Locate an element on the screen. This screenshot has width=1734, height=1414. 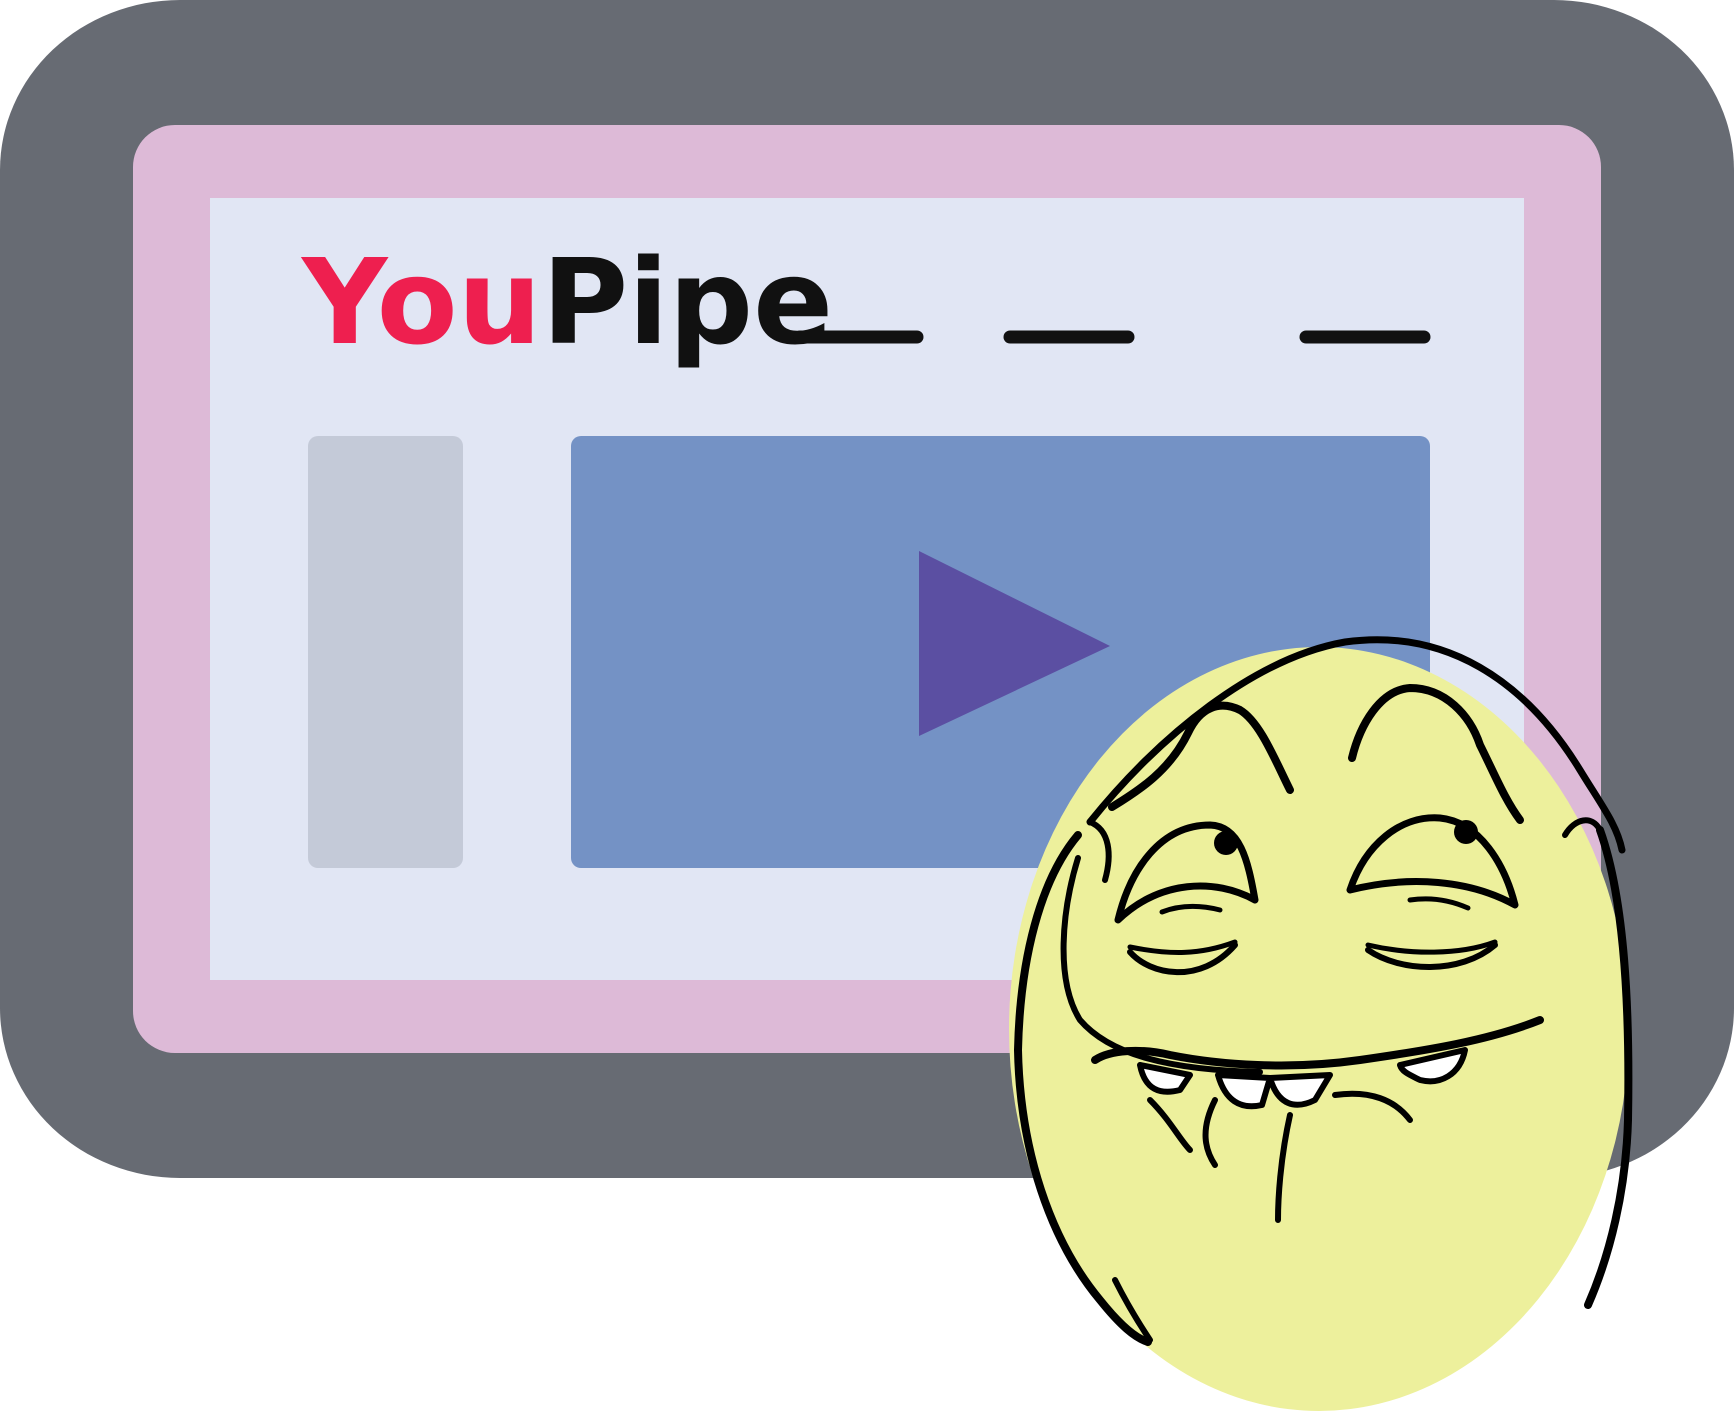
sidebar-panel is located at coordinates (385, 652).